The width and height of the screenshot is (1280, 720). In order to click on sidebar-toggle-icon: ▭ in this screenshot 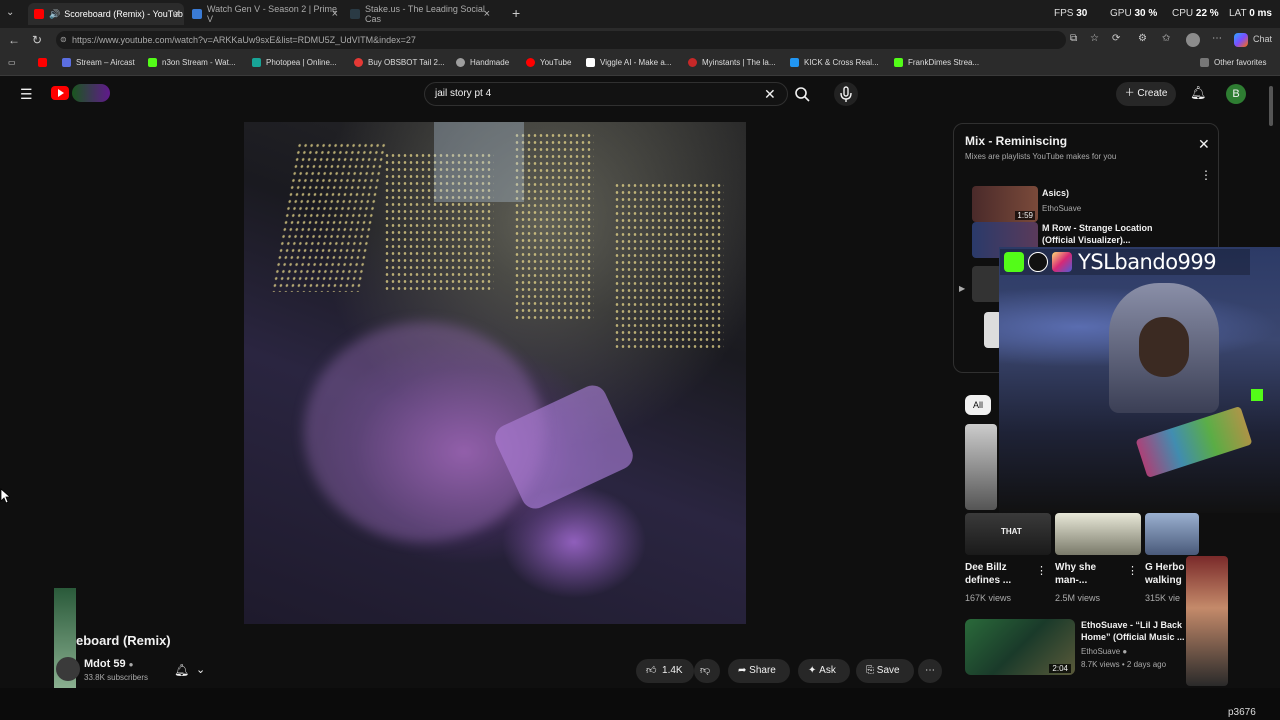, I will do `click(12, 62)`.